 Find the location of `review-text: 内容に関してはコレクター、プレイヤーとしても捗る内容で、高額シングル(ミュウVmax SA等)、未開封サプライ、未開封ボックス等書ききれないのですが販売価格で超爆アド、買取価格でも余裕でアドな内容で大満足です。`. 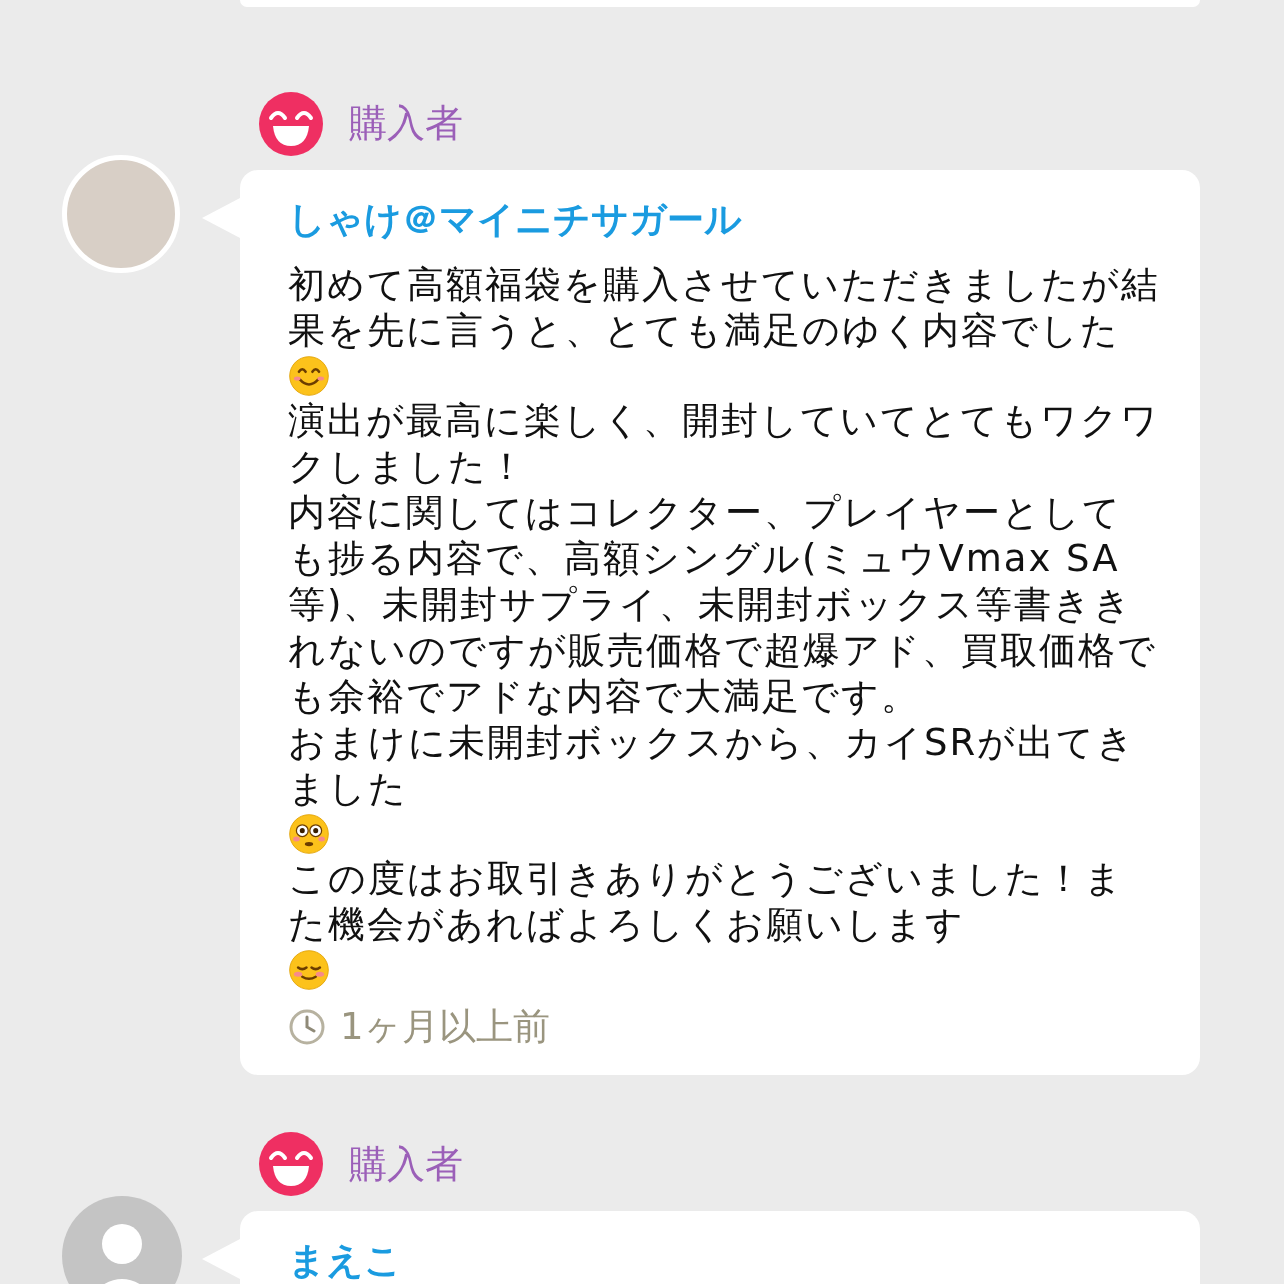

review-text: 内容に関してはコレクター、プレイヤーとしても捗る内容で、高額シングル(ミュウVmax SA等)、未開封サプライ、未開封ボックス等書ききれないのですが販売価格で超爆アド、買取価格でも余裕でアドな内容で大満足です。 is located at coordinates (723, 605).